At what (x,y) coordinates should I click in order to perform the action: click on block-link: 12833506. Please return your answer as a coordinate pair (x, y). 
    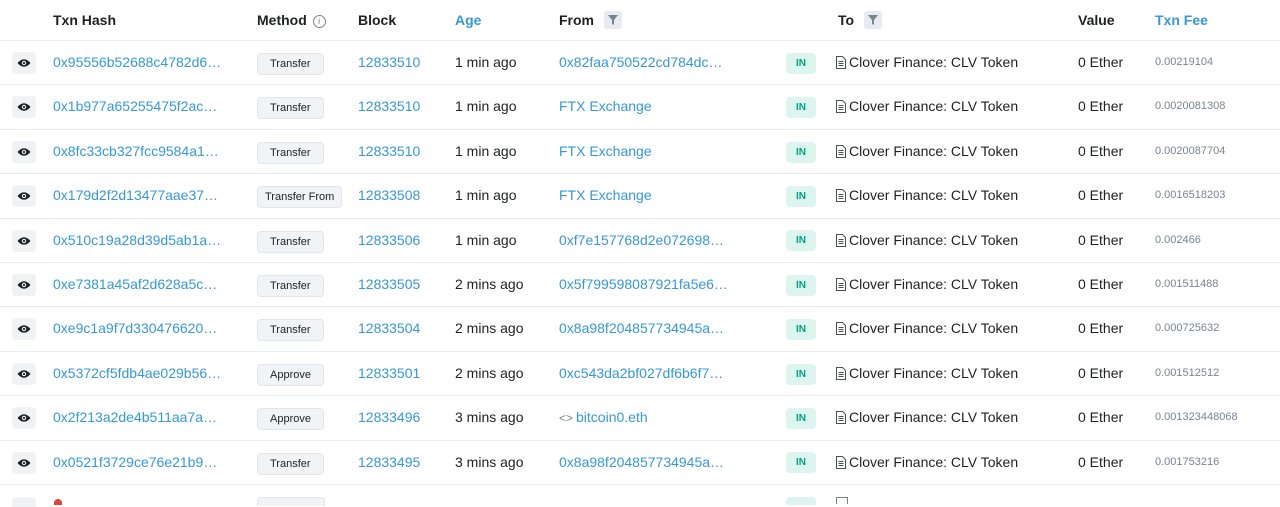
    Looking at the image, I should click on (389, 240).